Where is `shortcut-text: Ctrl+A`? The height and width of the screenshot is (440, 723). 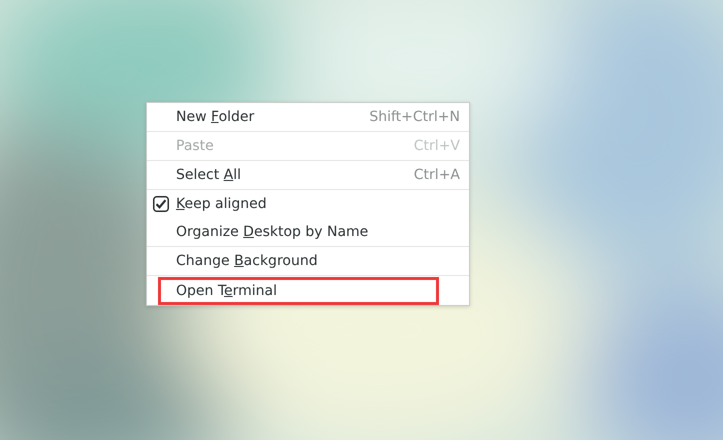 shortcut-text: Ctrl+A is located at coordinates (437, 175).